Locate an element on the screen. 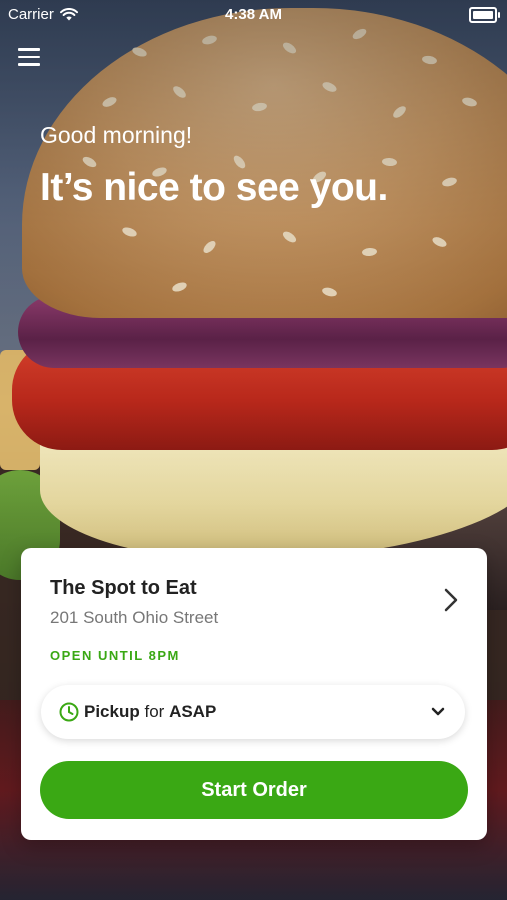 The width and height of the screenshot is (507, 900). welcome-headline: It’s nice to see you. is located at coordinates (214, 187).